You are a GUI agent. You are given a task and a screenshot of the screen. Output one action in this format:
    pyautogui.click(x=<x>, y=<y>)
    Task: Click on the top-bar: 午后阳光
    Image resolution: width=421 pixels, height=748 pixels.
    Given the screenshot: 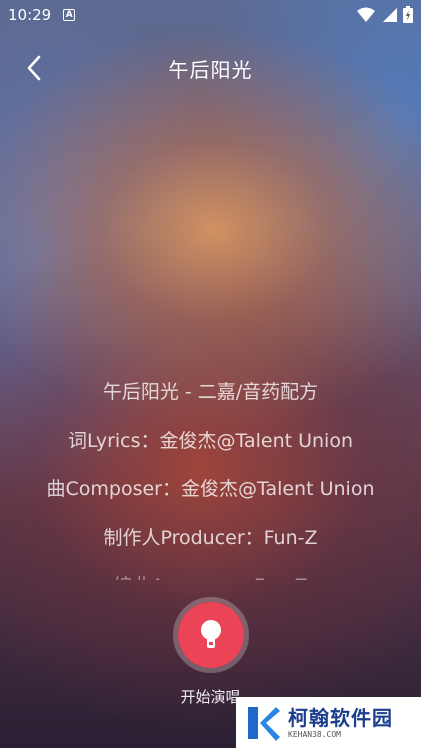 What is the action you would take?
    pyautogui.click(x=210, y=68)
    